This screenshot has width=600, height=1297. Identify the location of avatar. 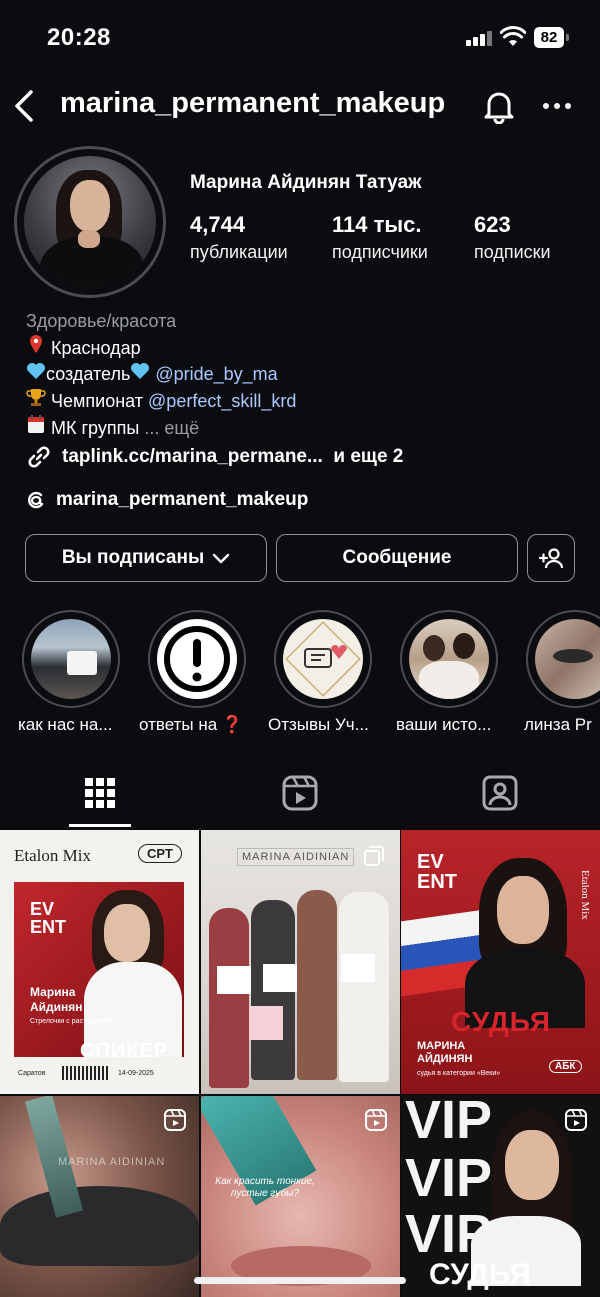
(90, 222).